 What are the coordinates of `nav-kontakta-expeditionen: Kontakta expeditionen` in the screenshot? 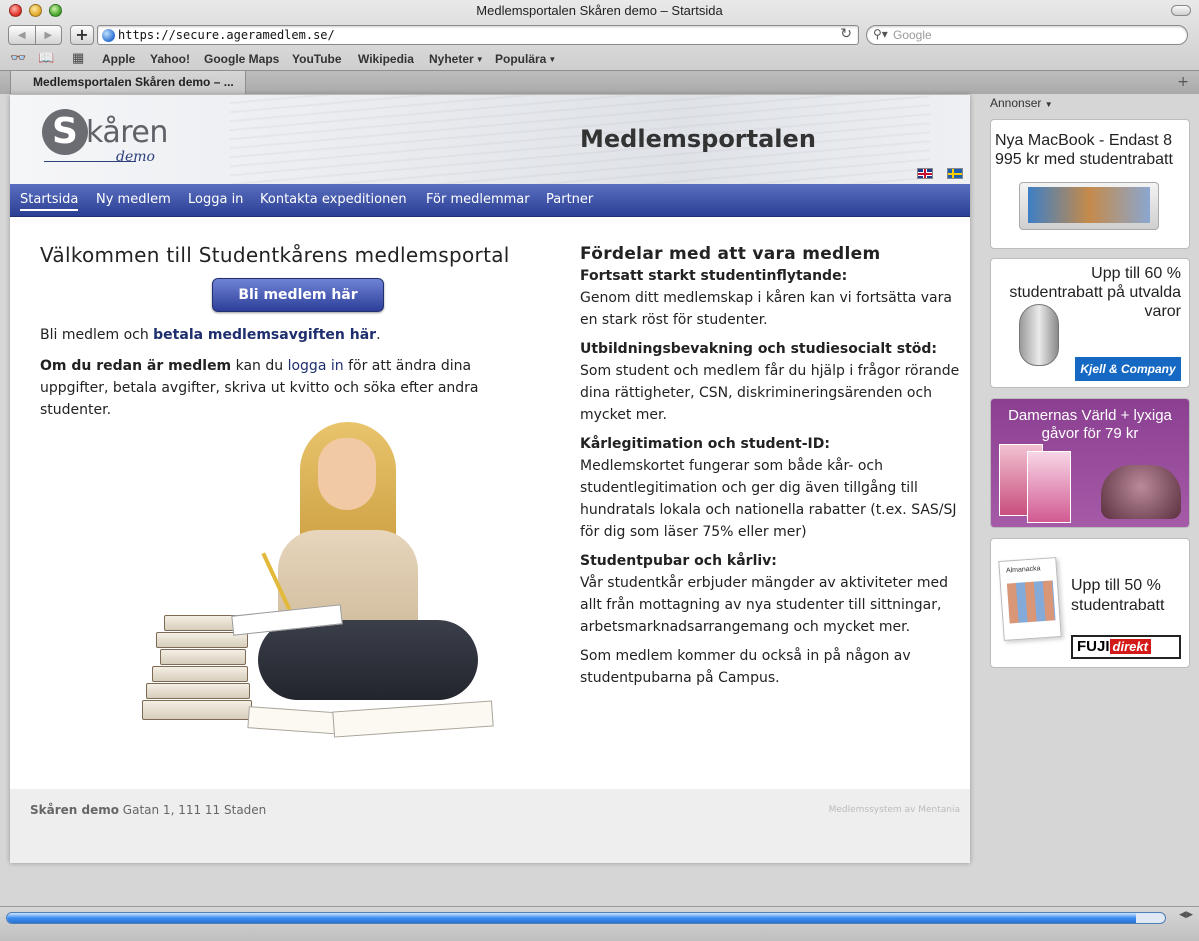 It's located at (333, 199).